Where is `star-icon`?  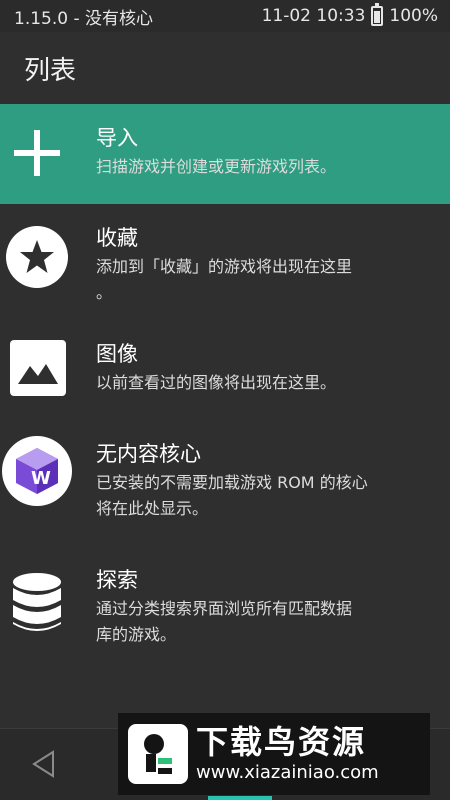
star-icon is located at coordinates (37, 257).